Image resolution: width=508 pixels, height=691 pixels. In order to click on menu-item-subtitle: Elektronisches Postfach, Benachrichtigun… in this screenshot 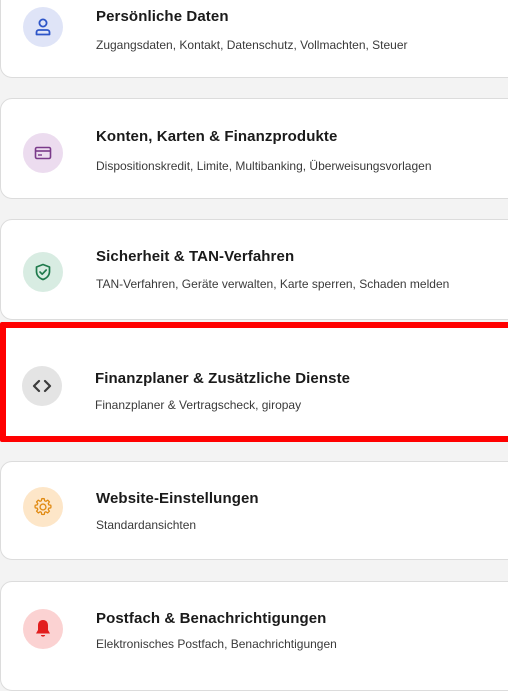, I will do `click(216, 644)`.